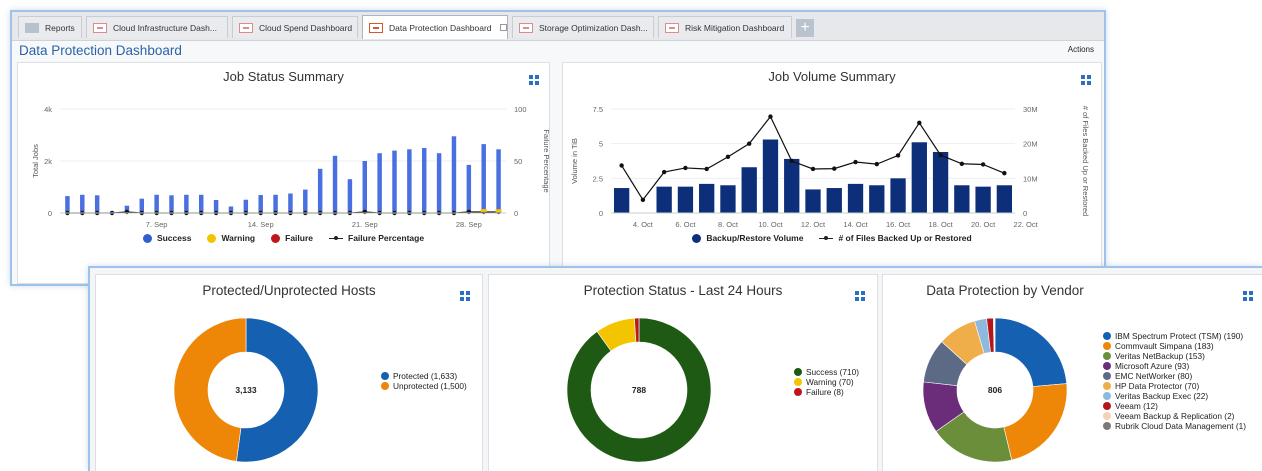  I want to click on legend-label: Warning, so click(238, 238).